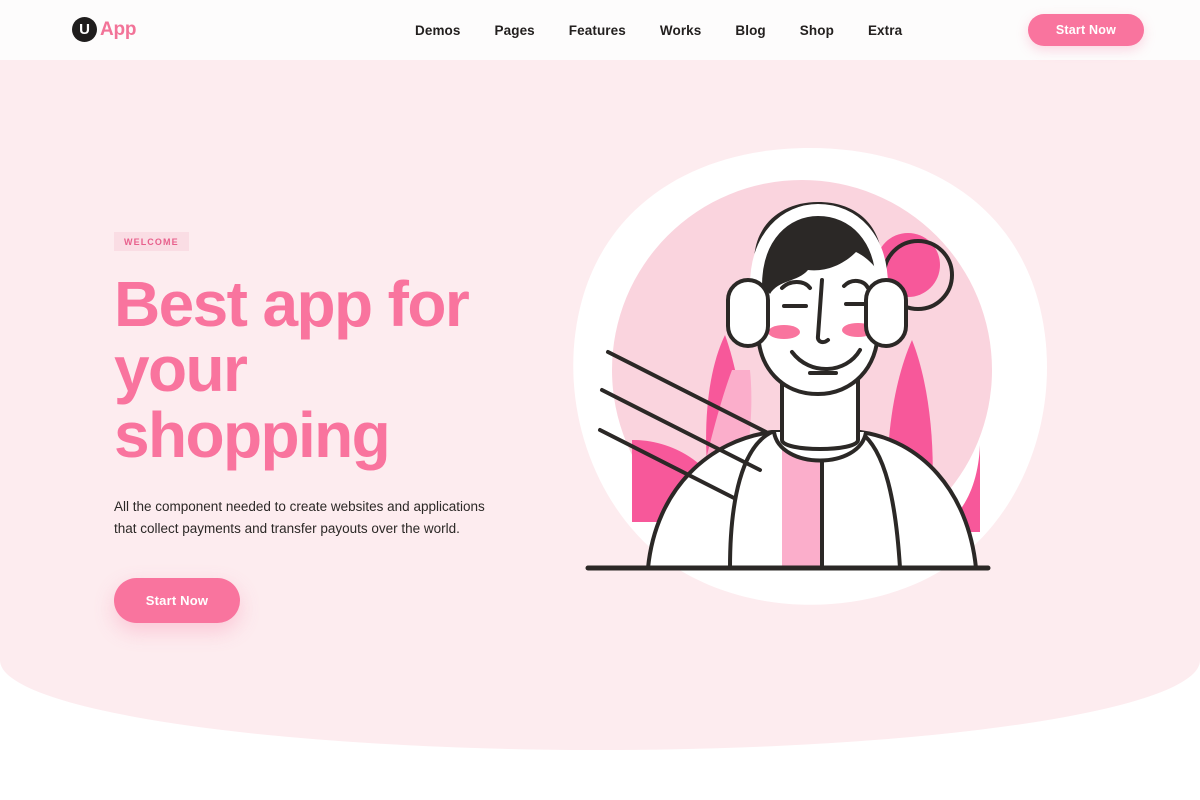  What do you see at coordinates (817, 30) in the screenshot?
I see `nav-item-shop: Shop` at bounding box center [817, 30].